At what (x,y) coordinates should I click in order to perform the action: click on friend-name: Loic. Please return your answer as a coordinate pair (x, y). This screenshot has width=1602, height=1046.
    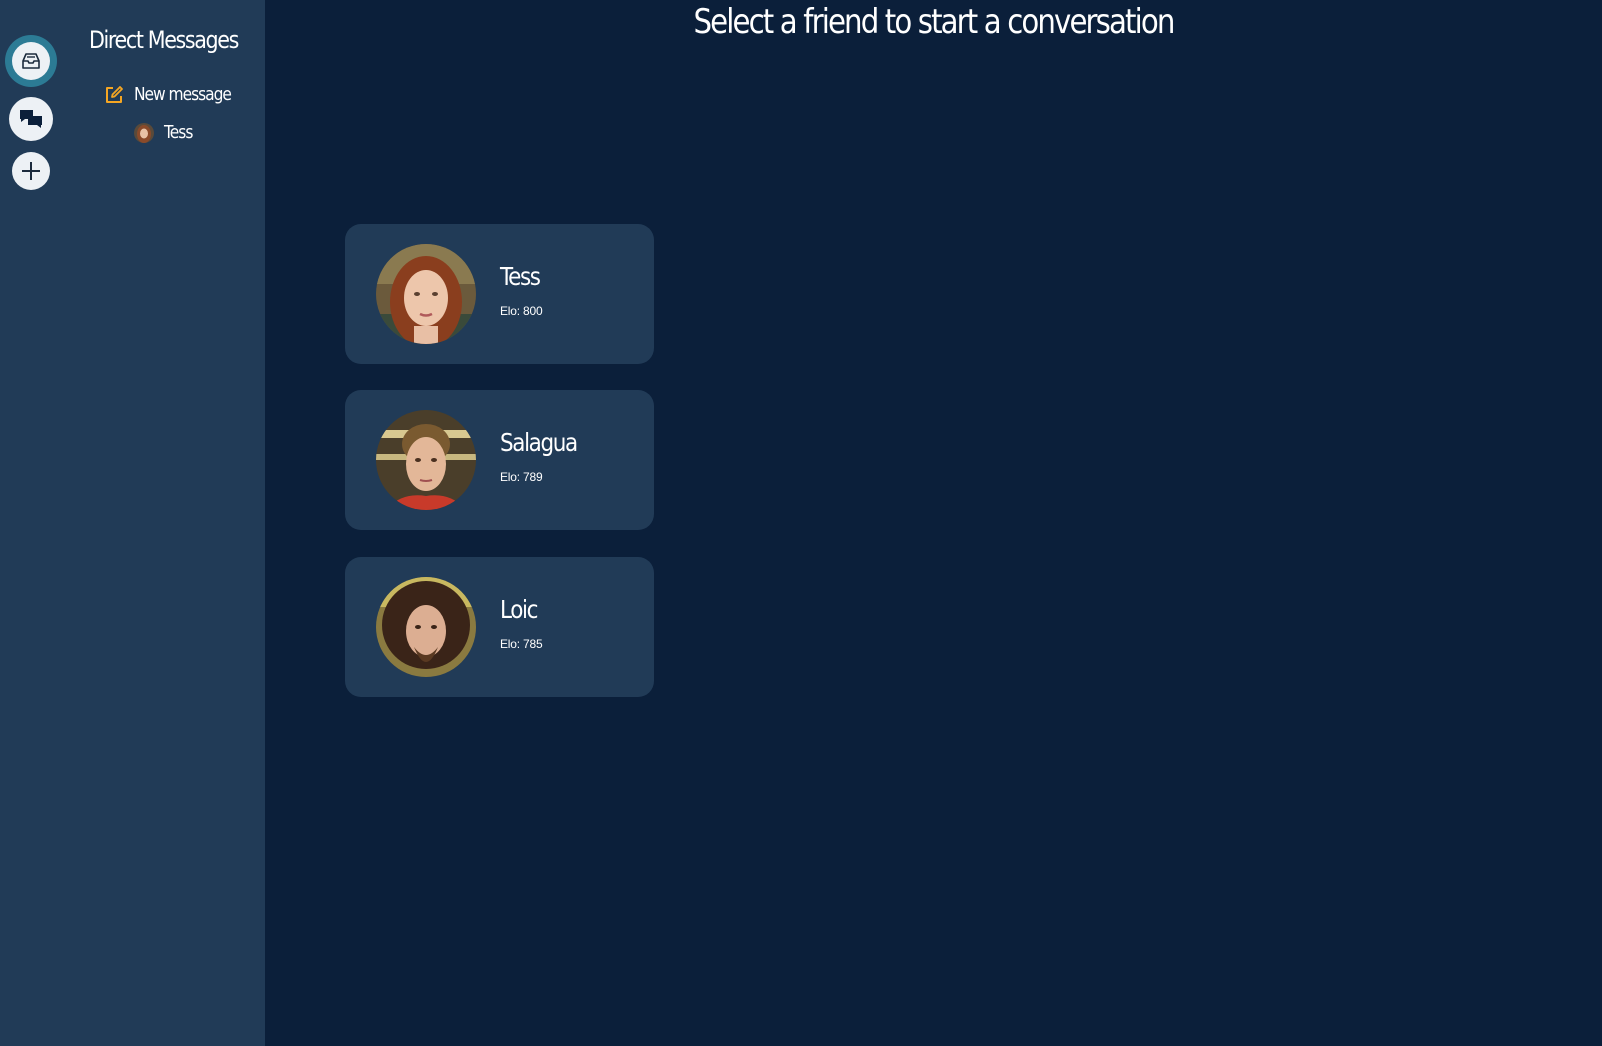
    Looking at the image, I should click on (519, 609).